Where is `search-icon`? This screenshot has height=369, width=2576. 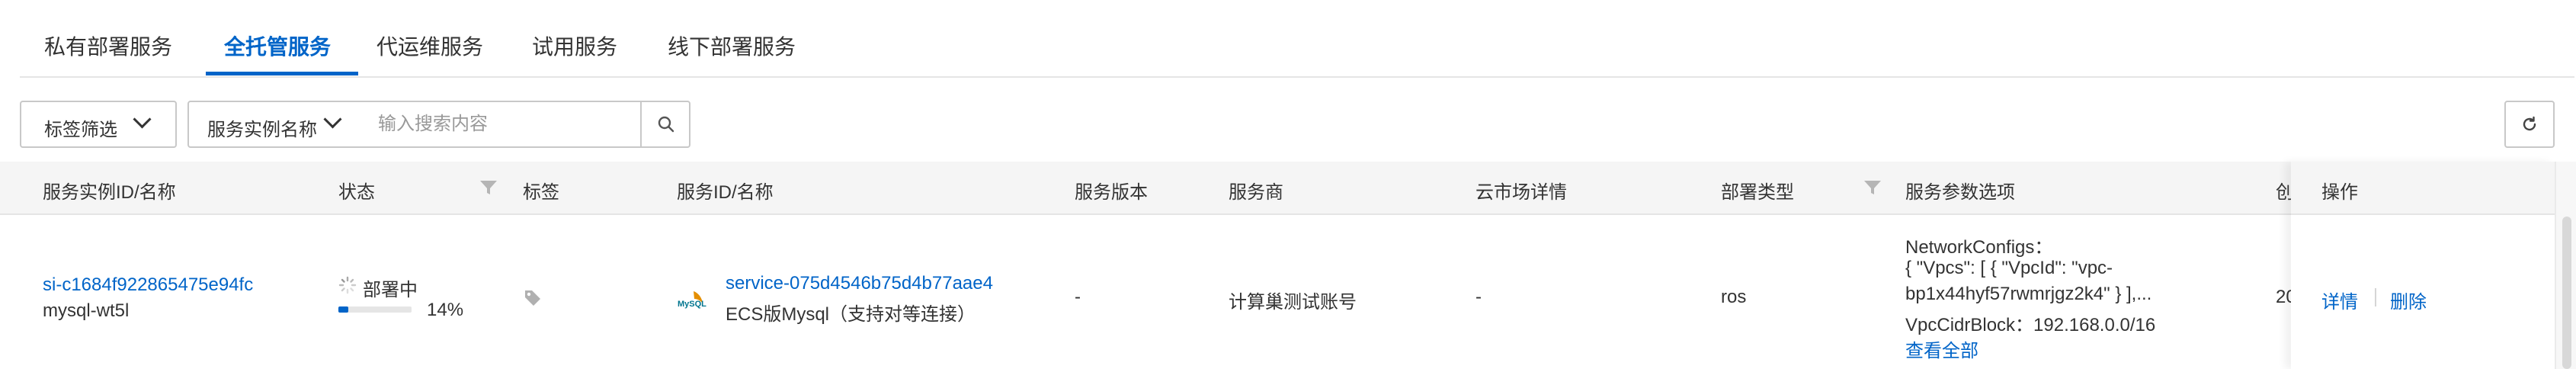
search-icon is located at coordinates (666, 124).